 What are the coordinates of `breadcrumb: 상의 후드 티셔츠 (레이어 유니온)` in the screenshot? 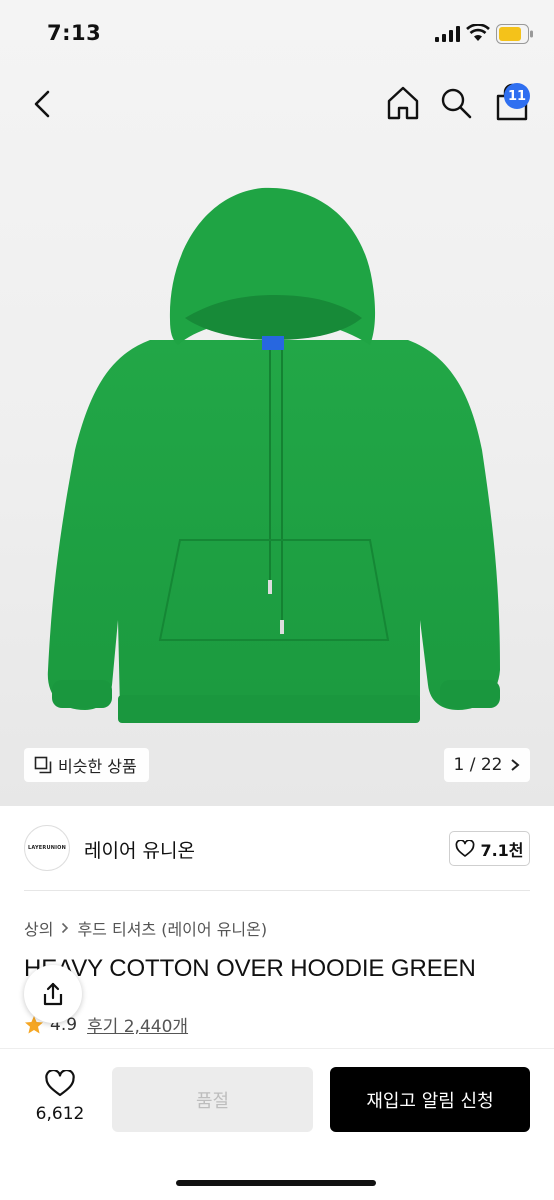 It's located at (145, 928).